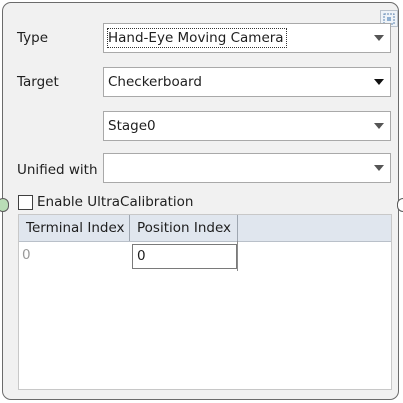 The image size is (403, 403). I want to click on stage-value: Stage0, so click(132, 126).